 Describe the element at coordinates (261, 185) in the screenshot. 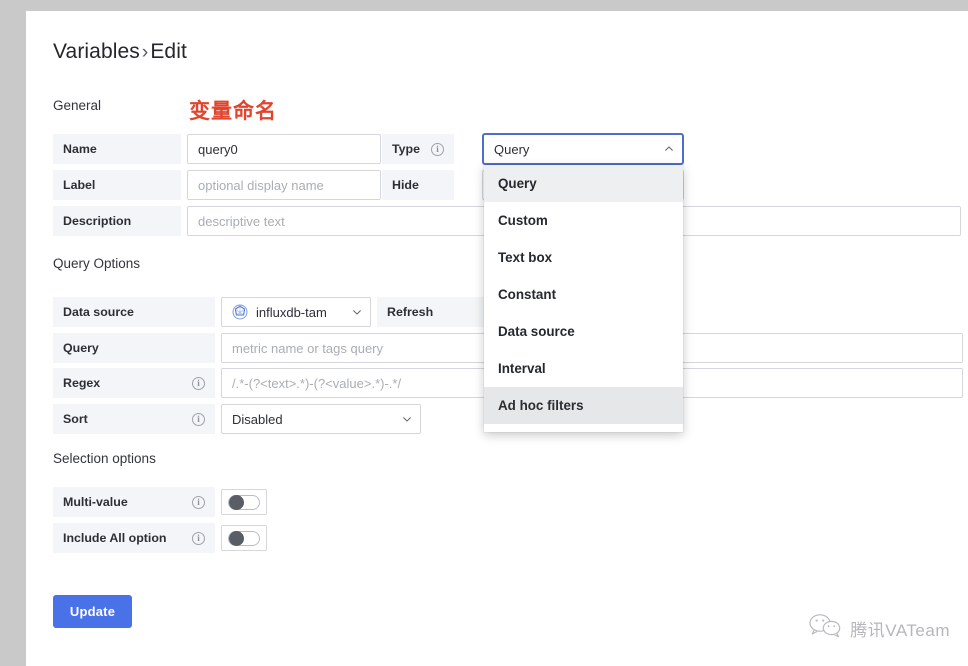

I see `label-input-placeholder: optional display name` at that location.